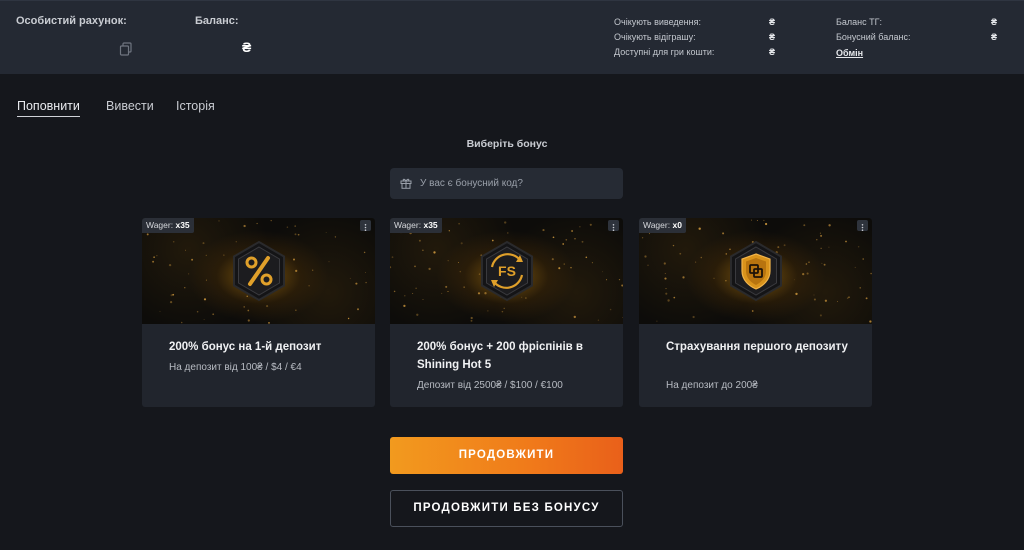 Image resolution: width=1024 pixels, height=550 pixels. What do you see at coordinates (406, 183) in the screenshot?
I see `gift-icon` at bounding box center [406, 183].